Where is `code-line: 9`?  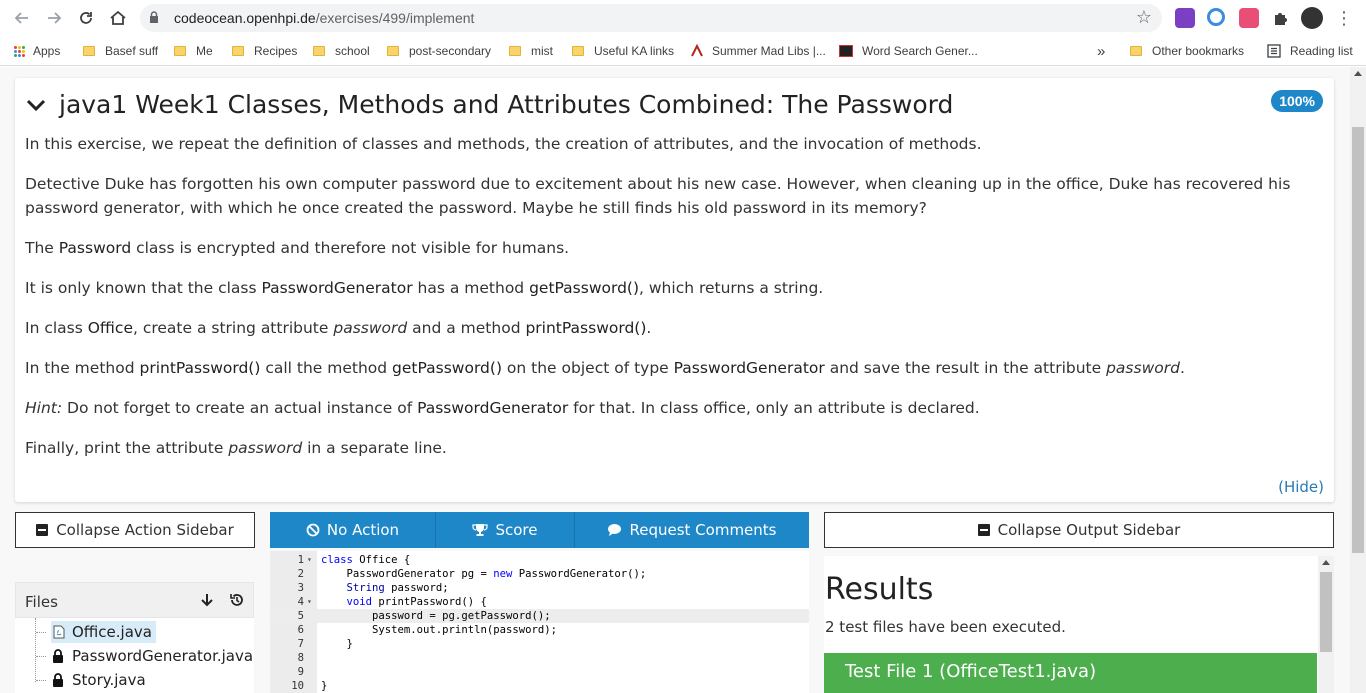 code-line: 9 is located at coordinates (539, 672).